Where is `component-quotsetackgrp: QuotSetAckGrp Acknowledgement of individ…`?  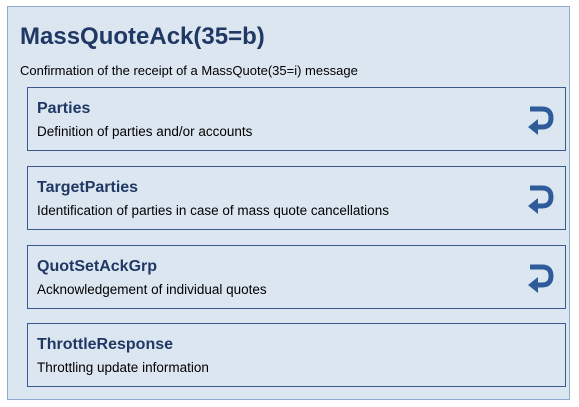 component-quotsetackgrp: QuotSetAckGrp Acknowledgement of individ… is located at coordinates (296, 277).